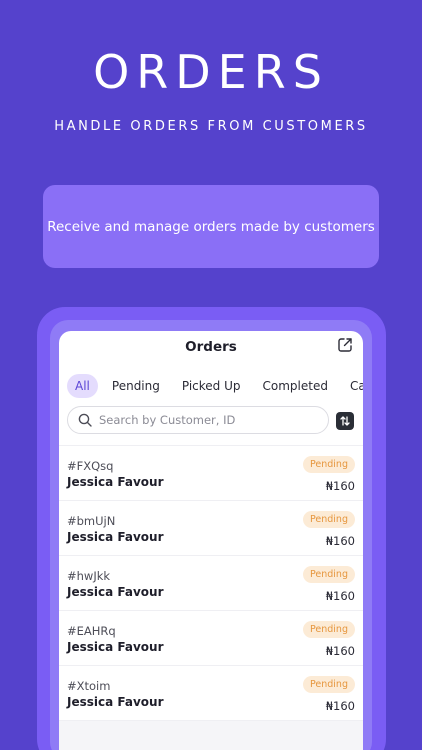 The width and height of the screenshot is (422, 750). What do you see at coordinates (85, 420) in the screenshot?
I see `search-icon` at bounding box center [85, 420].